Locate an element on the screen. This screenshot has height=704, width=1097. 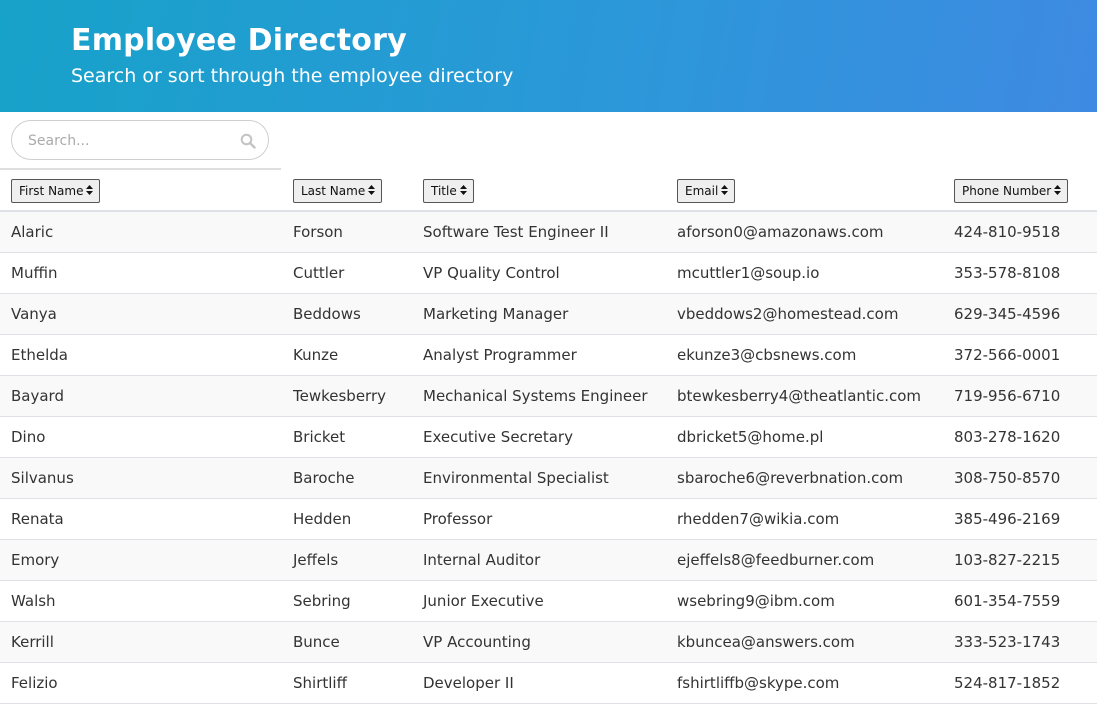
title-cell: Developer II is located at coordinates (468, 683).